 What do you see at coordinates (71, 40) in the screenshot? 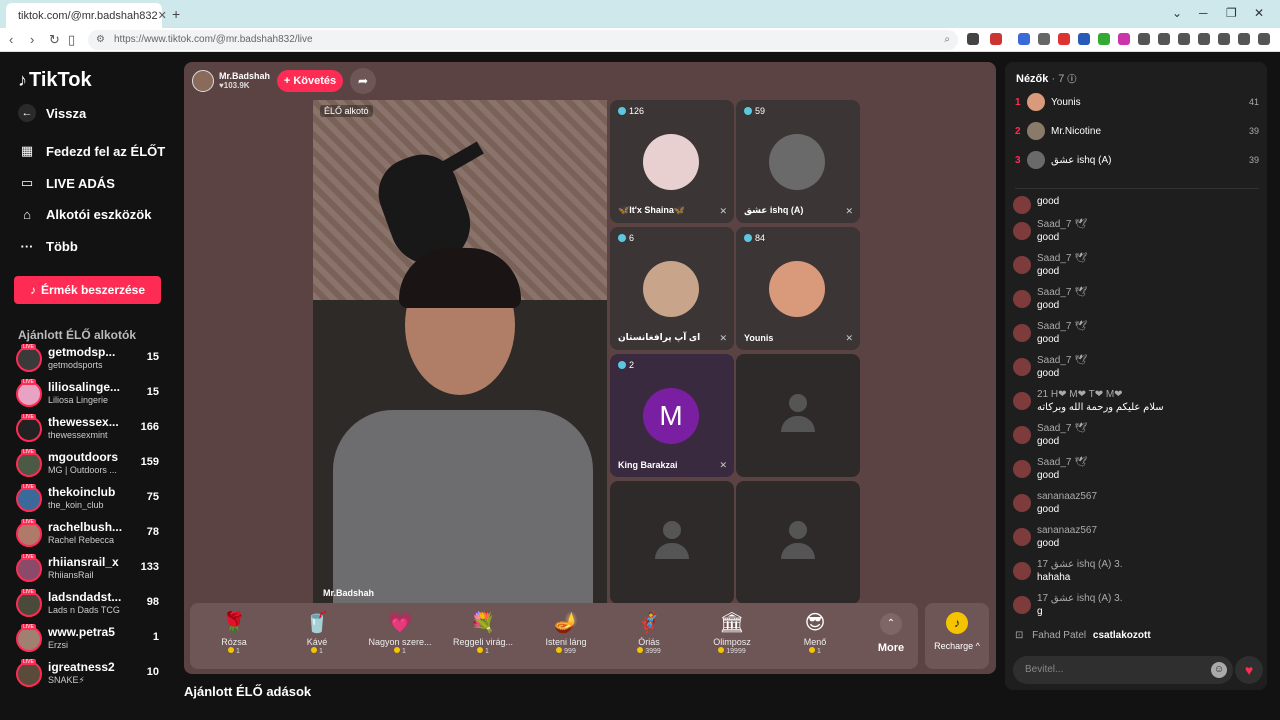
I see `bookmark-icon: ▯` at bounding box center [71, 40].